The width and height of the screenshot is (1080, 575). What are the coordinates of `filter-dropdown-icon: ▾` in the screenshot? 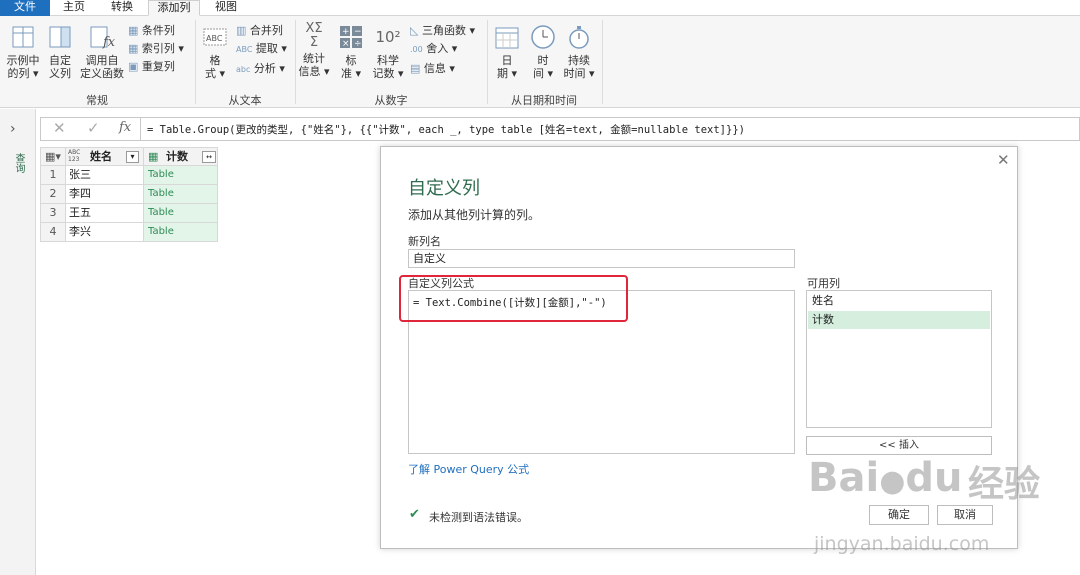 It's located at (132, 157).